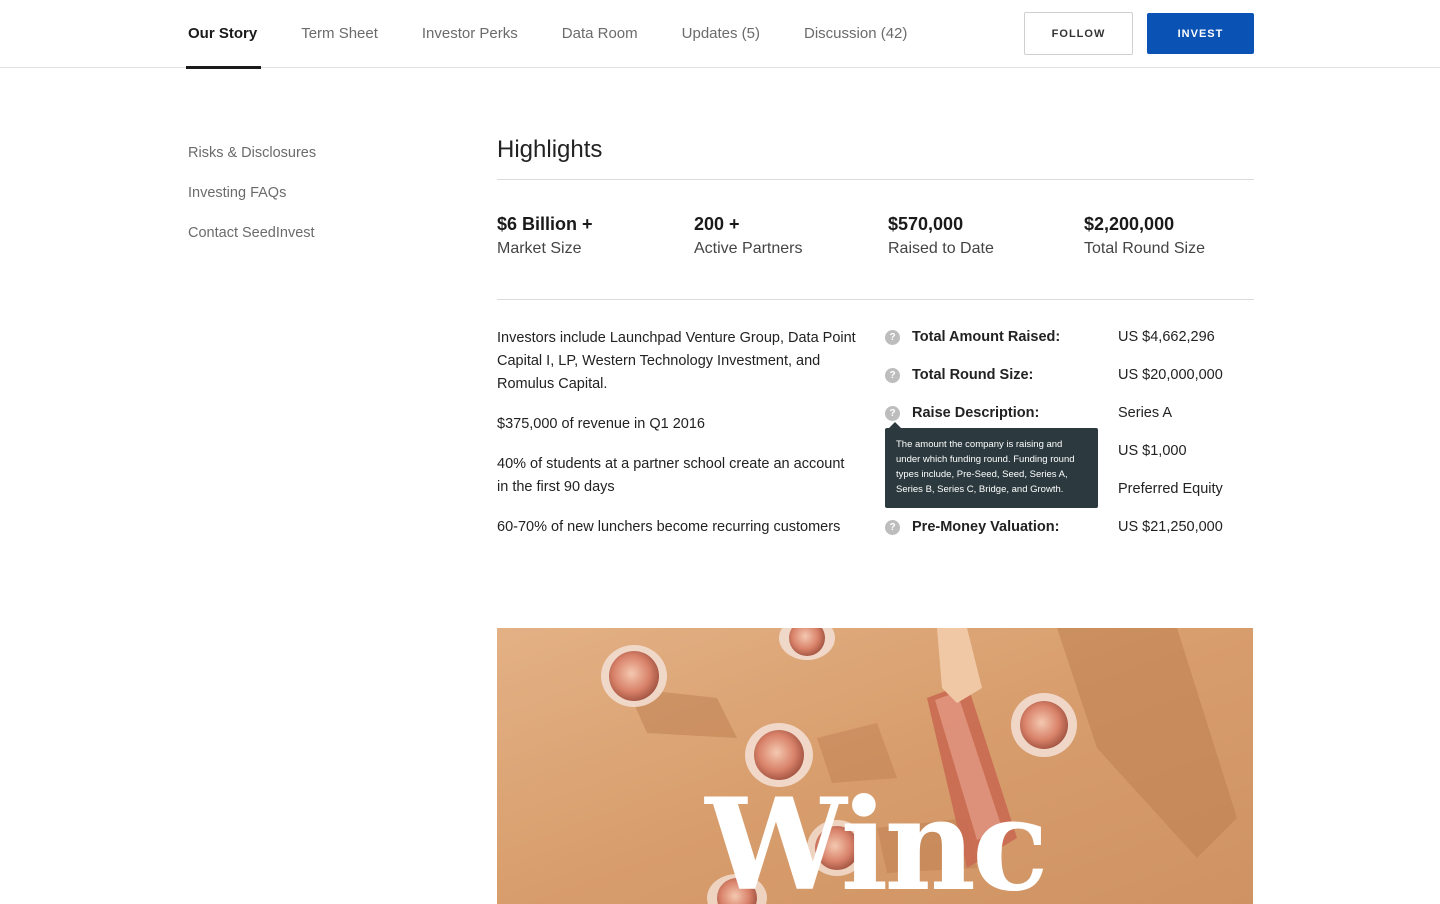 This screenshot has height=904, width=1440. Describe the element at coordinates (1144, 248) in the screenshot. I see `stat-label: Total Round Size` at that location.